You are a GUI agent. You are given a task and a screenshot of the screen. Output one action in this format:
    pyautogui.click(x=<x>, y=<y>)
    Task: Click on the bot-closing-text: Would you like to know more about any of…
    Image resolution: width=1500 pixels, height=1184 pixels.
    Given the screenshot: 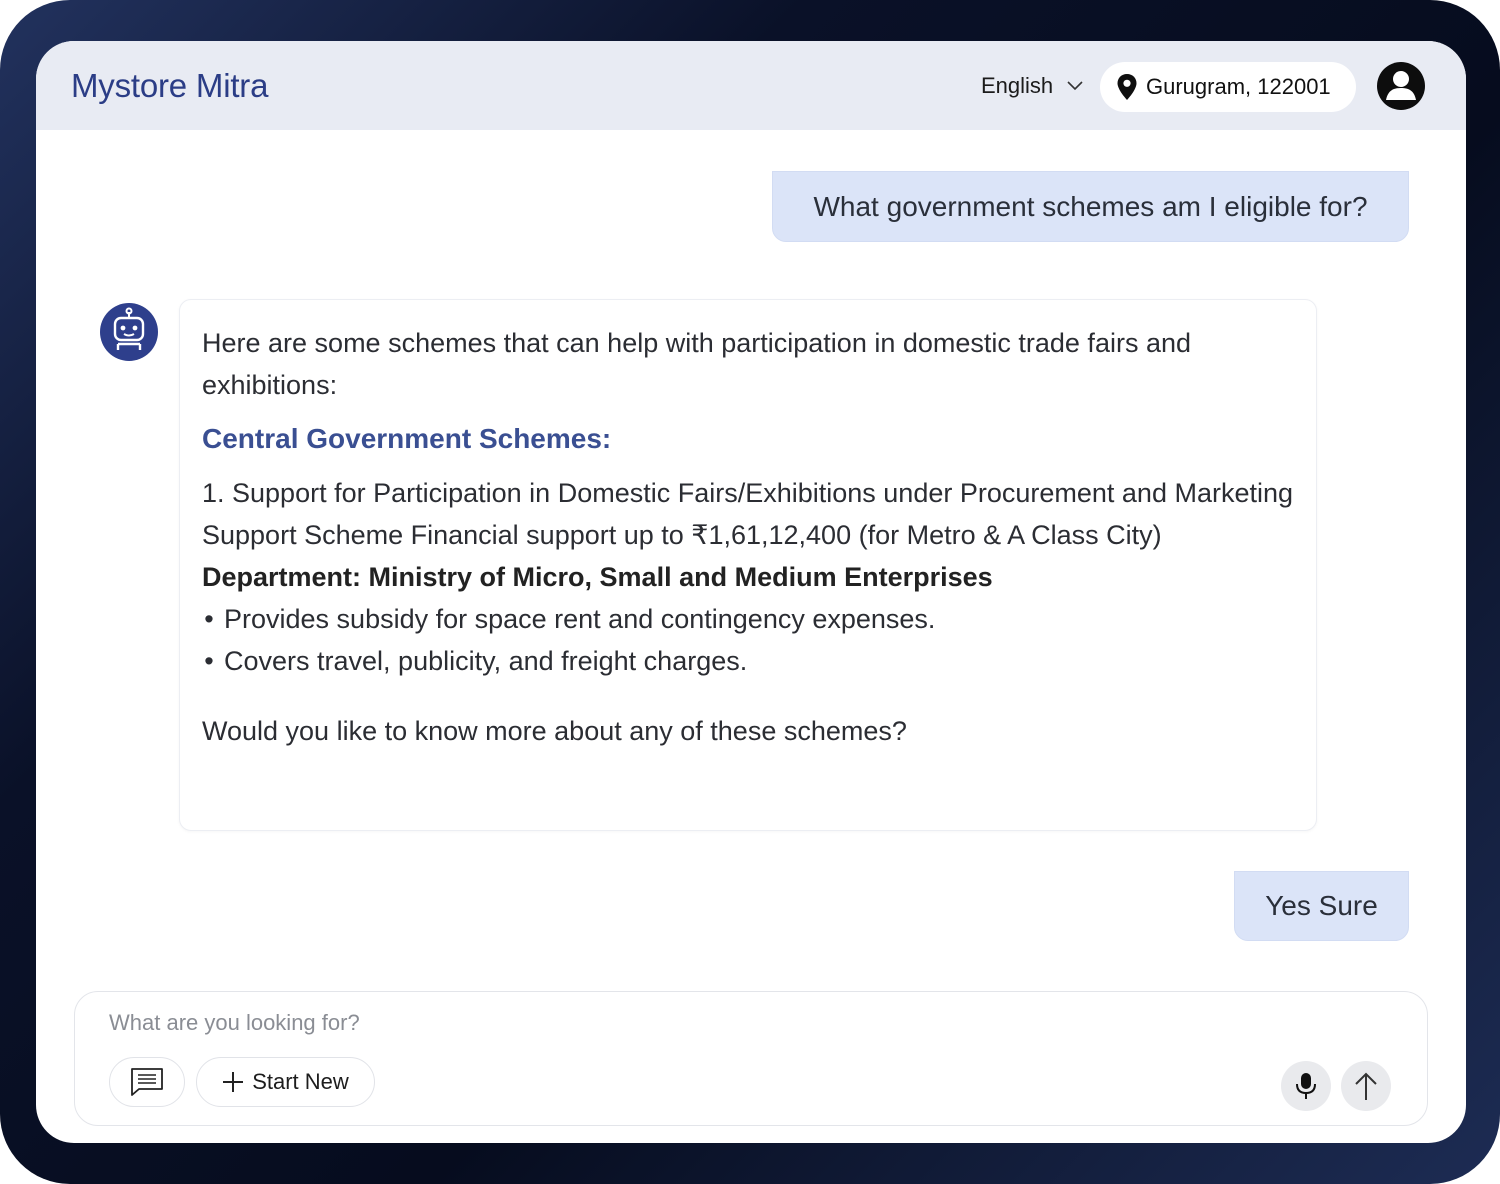 What is the action you would take?
    pyautogui.click(x=554, y=731)
    